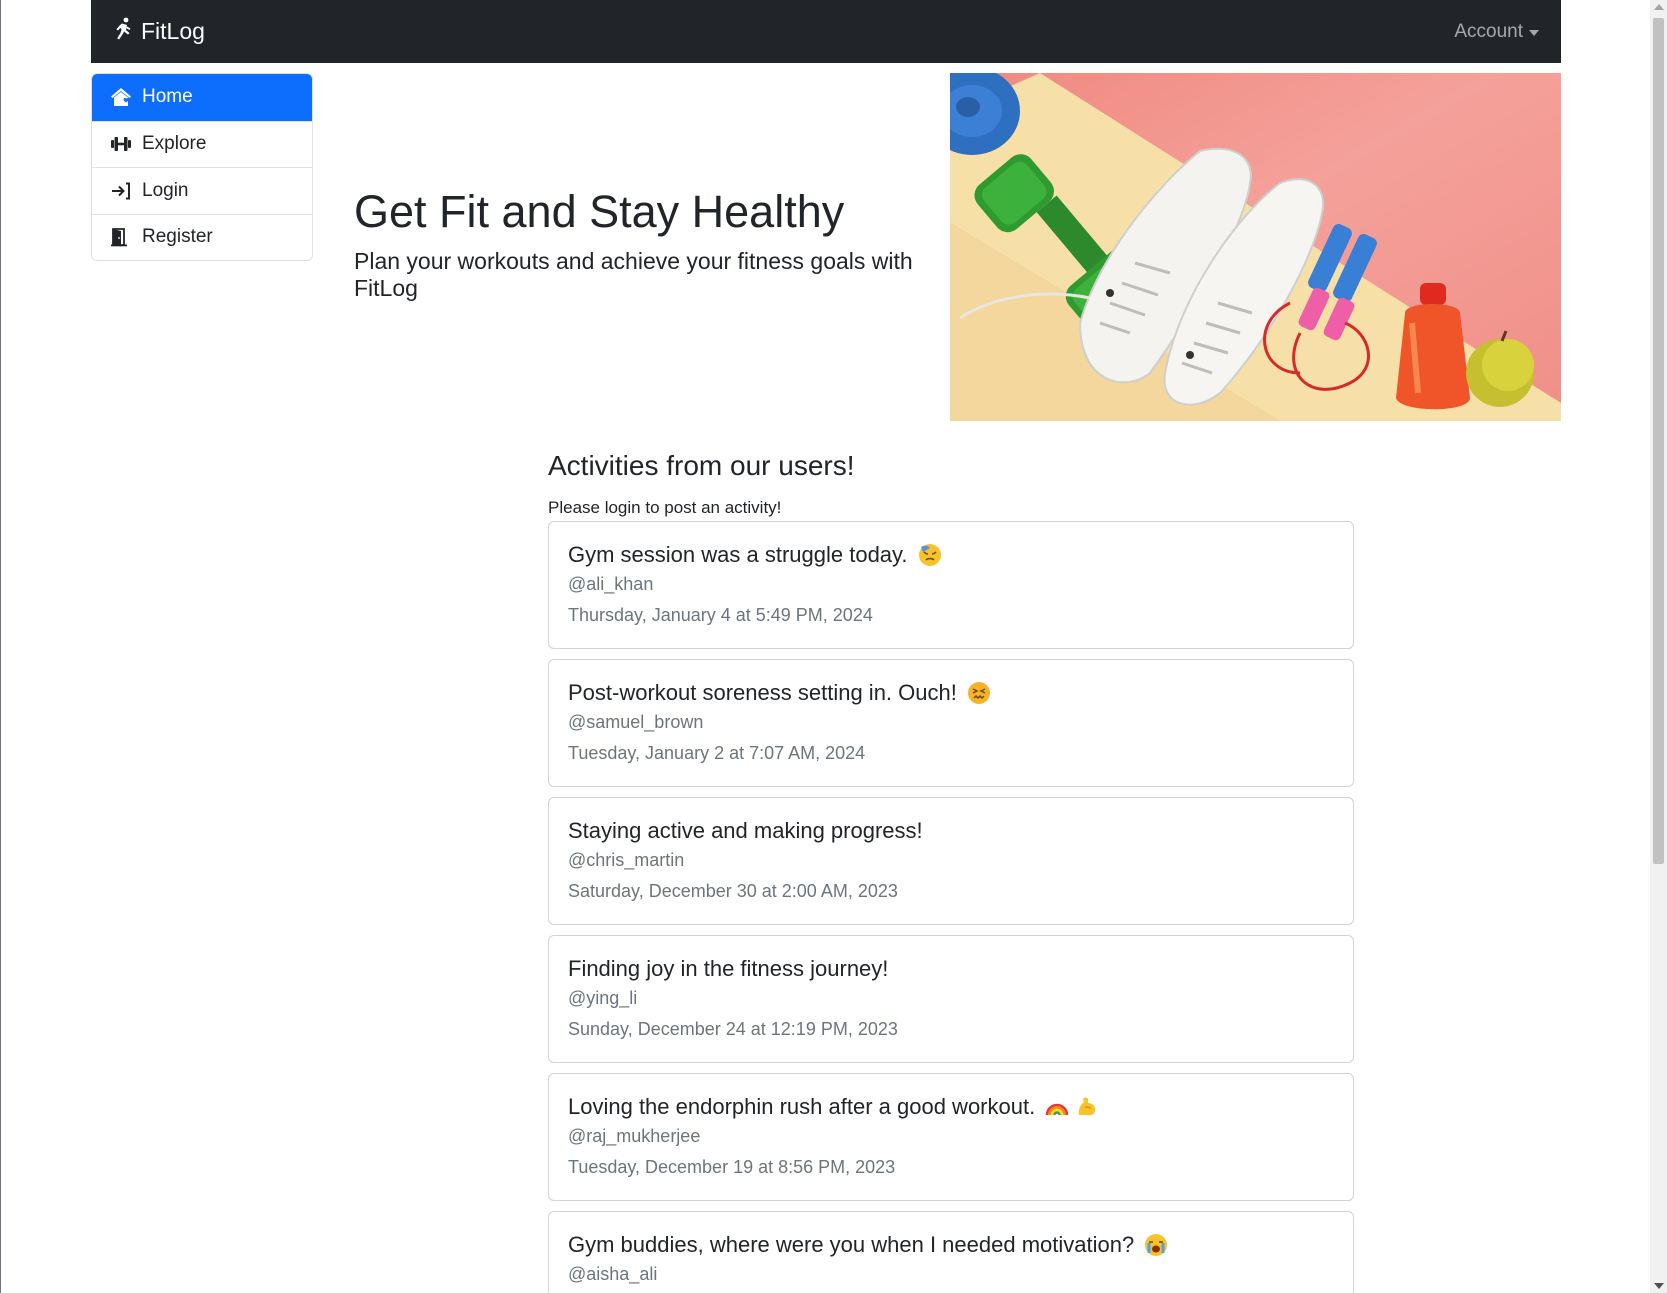 The width and height of the screenshot is (1667, 1293). I want to click on activity-username: @samuel_brown, so click(951, 722).